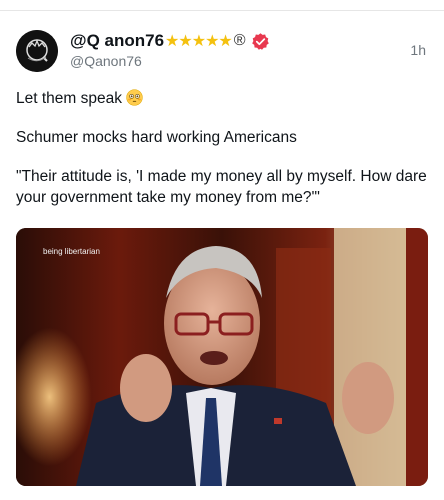 The width and height of the screenshot is (444, 500). I want to click on tweet-line-1: Let them speak, so click(222, 98).